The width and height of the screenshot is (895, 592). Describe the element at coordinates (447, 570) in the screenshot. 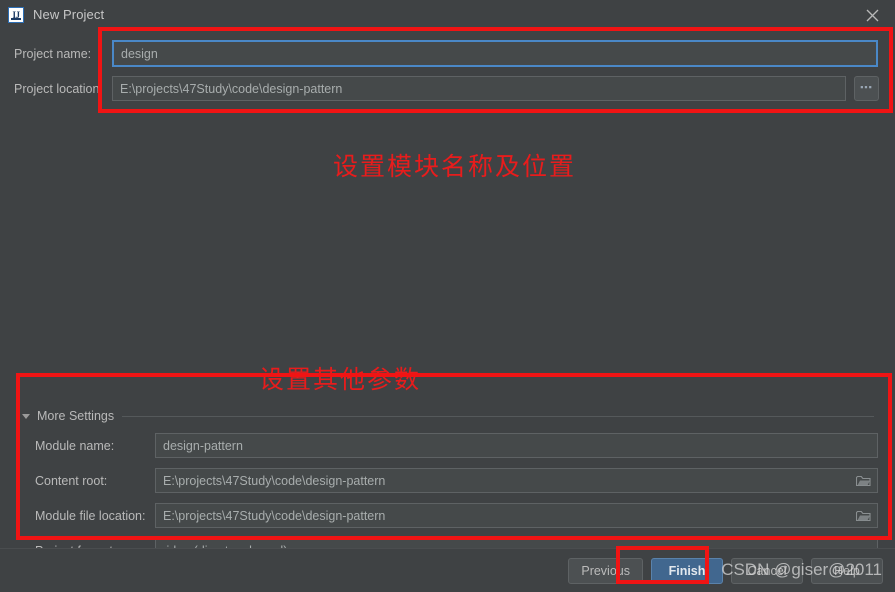

I see `dialog-button-bar: Previous Finish Cancel Help` at that location.